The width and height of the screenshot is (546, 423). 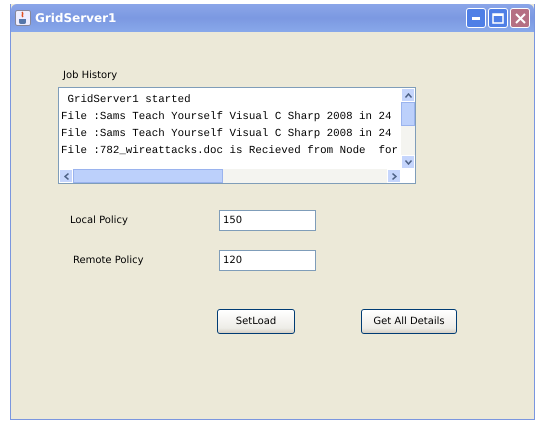 I want to click on input-field: 120, so click(x=267, y=260).